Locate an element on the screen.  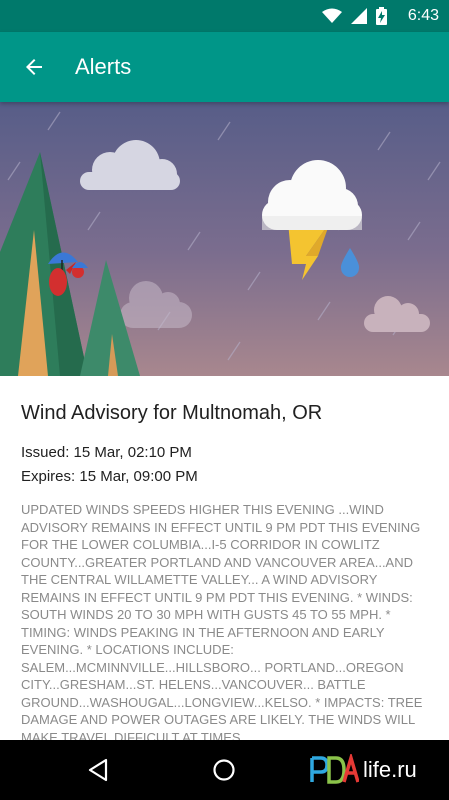
back-button is located at coordinates (34, 67).